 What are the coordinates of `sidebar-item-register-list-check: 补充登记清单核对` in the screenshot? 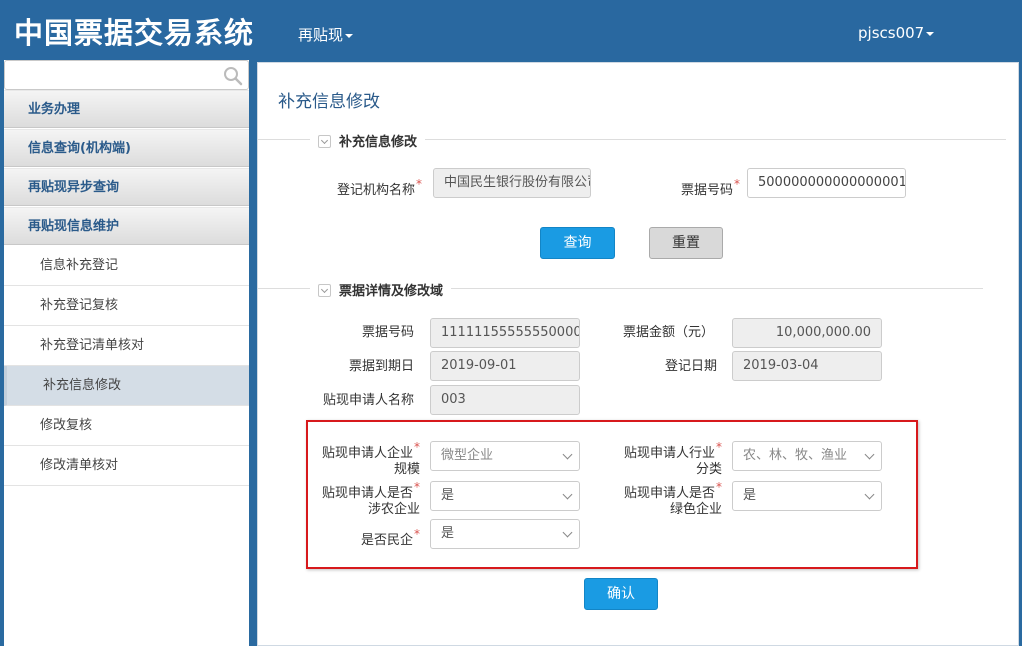 It's located at (126, 346).